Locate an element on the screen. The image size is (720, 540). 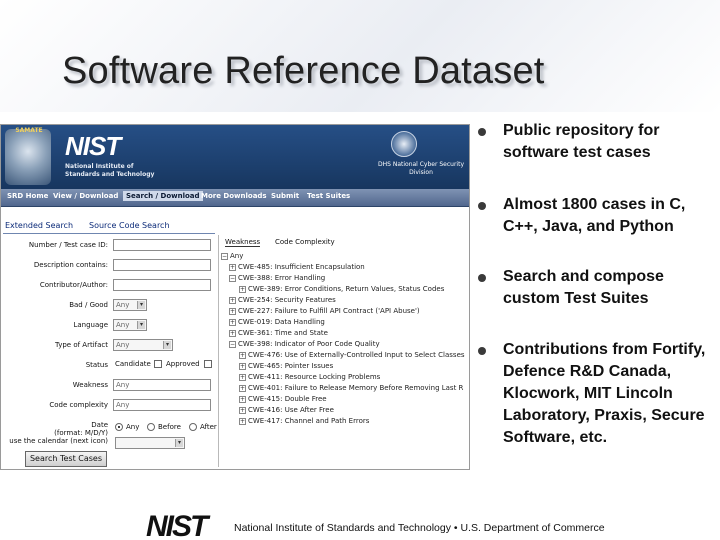
dhs-division-name: DHS National Cyber Security Division is located at coordinates (421, 169).